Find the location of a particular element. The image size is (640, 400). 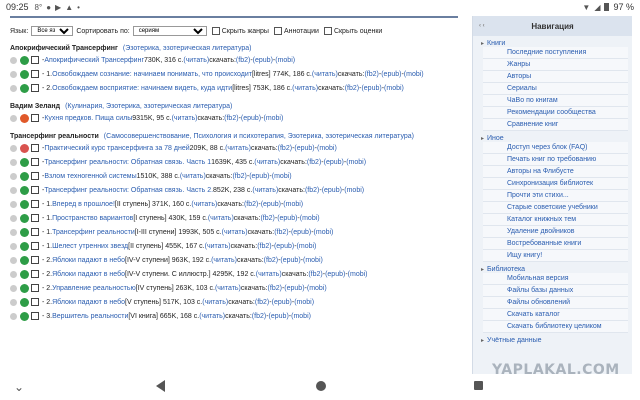

collapse-arrows-icon: ‹ ‹ is located at coordinates (482, 26).